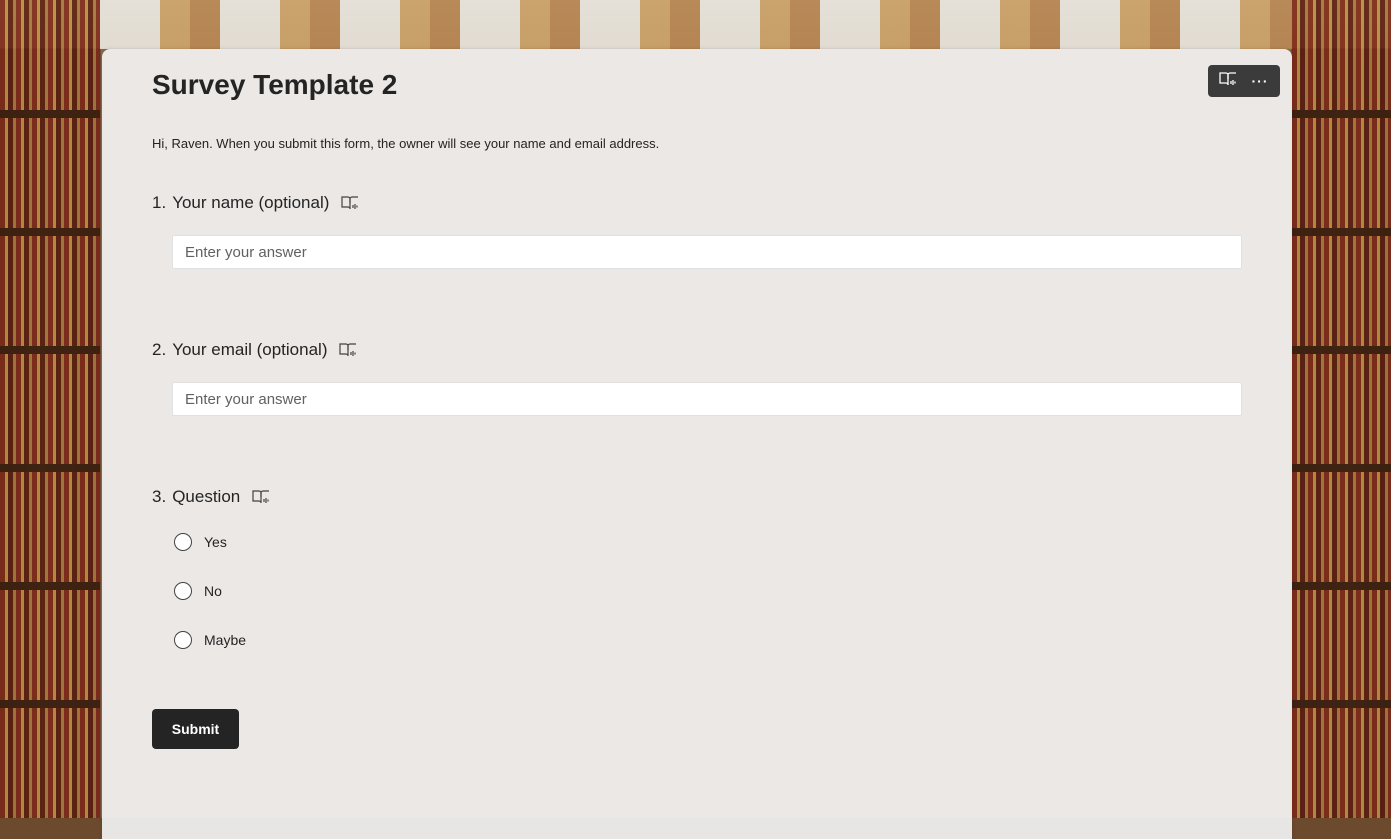 Image resolution: width=1391 pixels, height=839 pixels. I want to click on option-label: Yes, so click(215, 541).